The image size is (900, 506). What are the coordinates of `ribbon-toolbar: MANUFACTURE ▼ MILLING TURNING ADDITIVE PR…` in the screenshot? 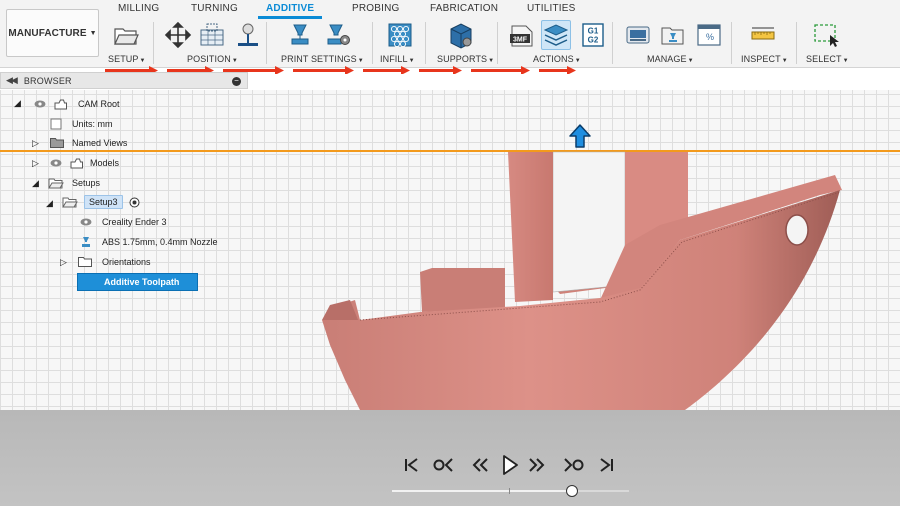 It's located at (450, 34).